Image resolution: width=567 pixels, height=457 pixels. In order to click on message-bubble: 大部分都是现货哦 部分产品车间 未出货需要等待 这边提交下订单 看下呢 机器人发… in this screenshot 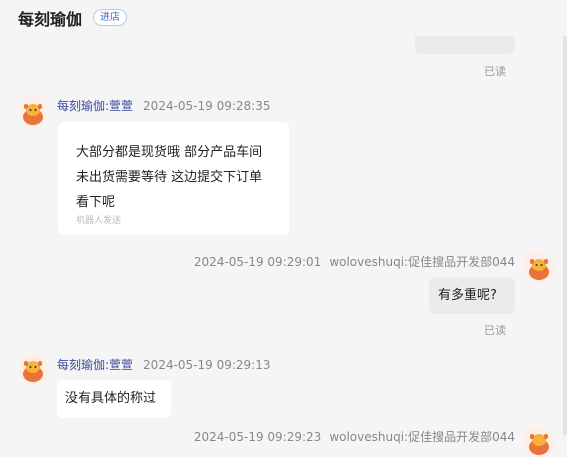, I will do `click(173, 178)`.